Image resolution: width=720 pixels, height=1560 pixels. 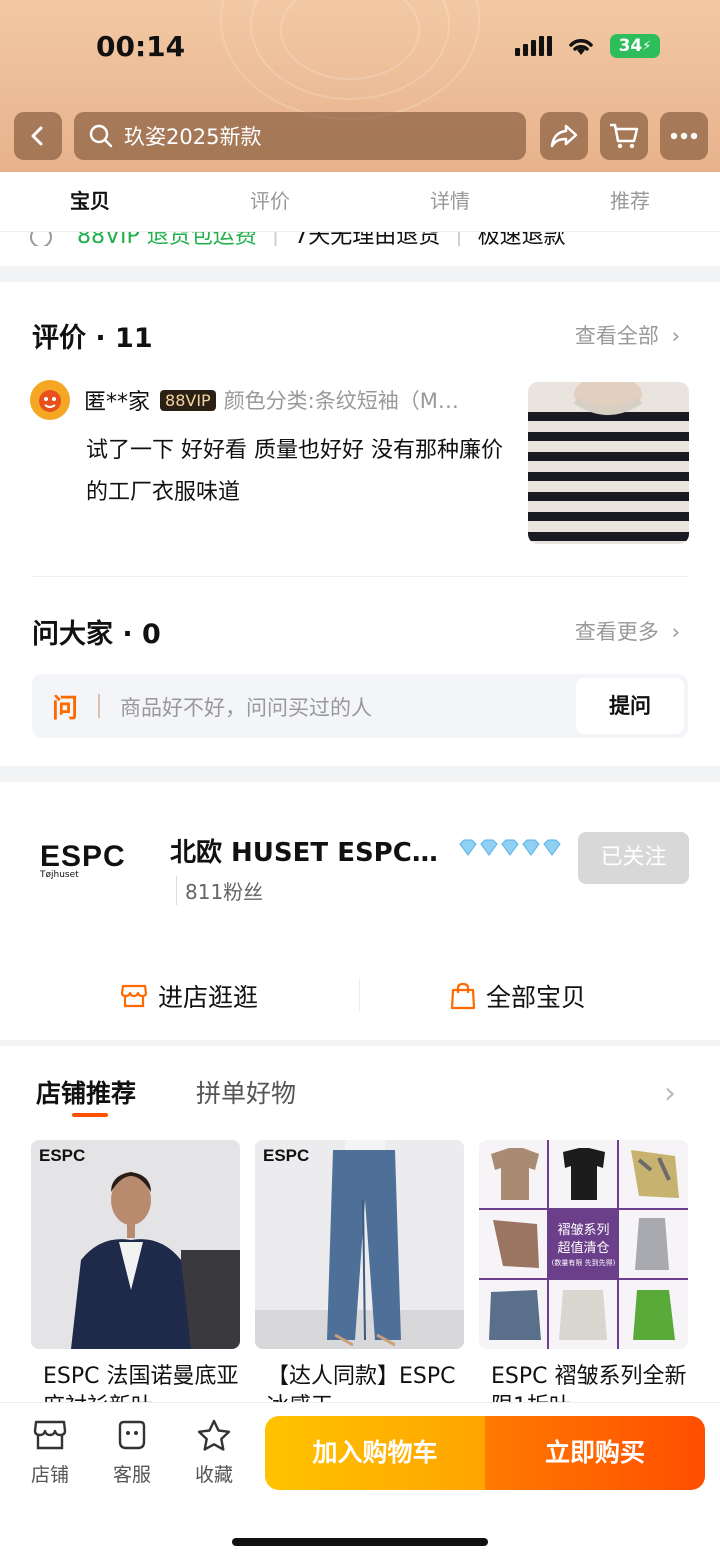 I want to click on search-bar: 玖姿2025新款, so click(x=300, y=136).